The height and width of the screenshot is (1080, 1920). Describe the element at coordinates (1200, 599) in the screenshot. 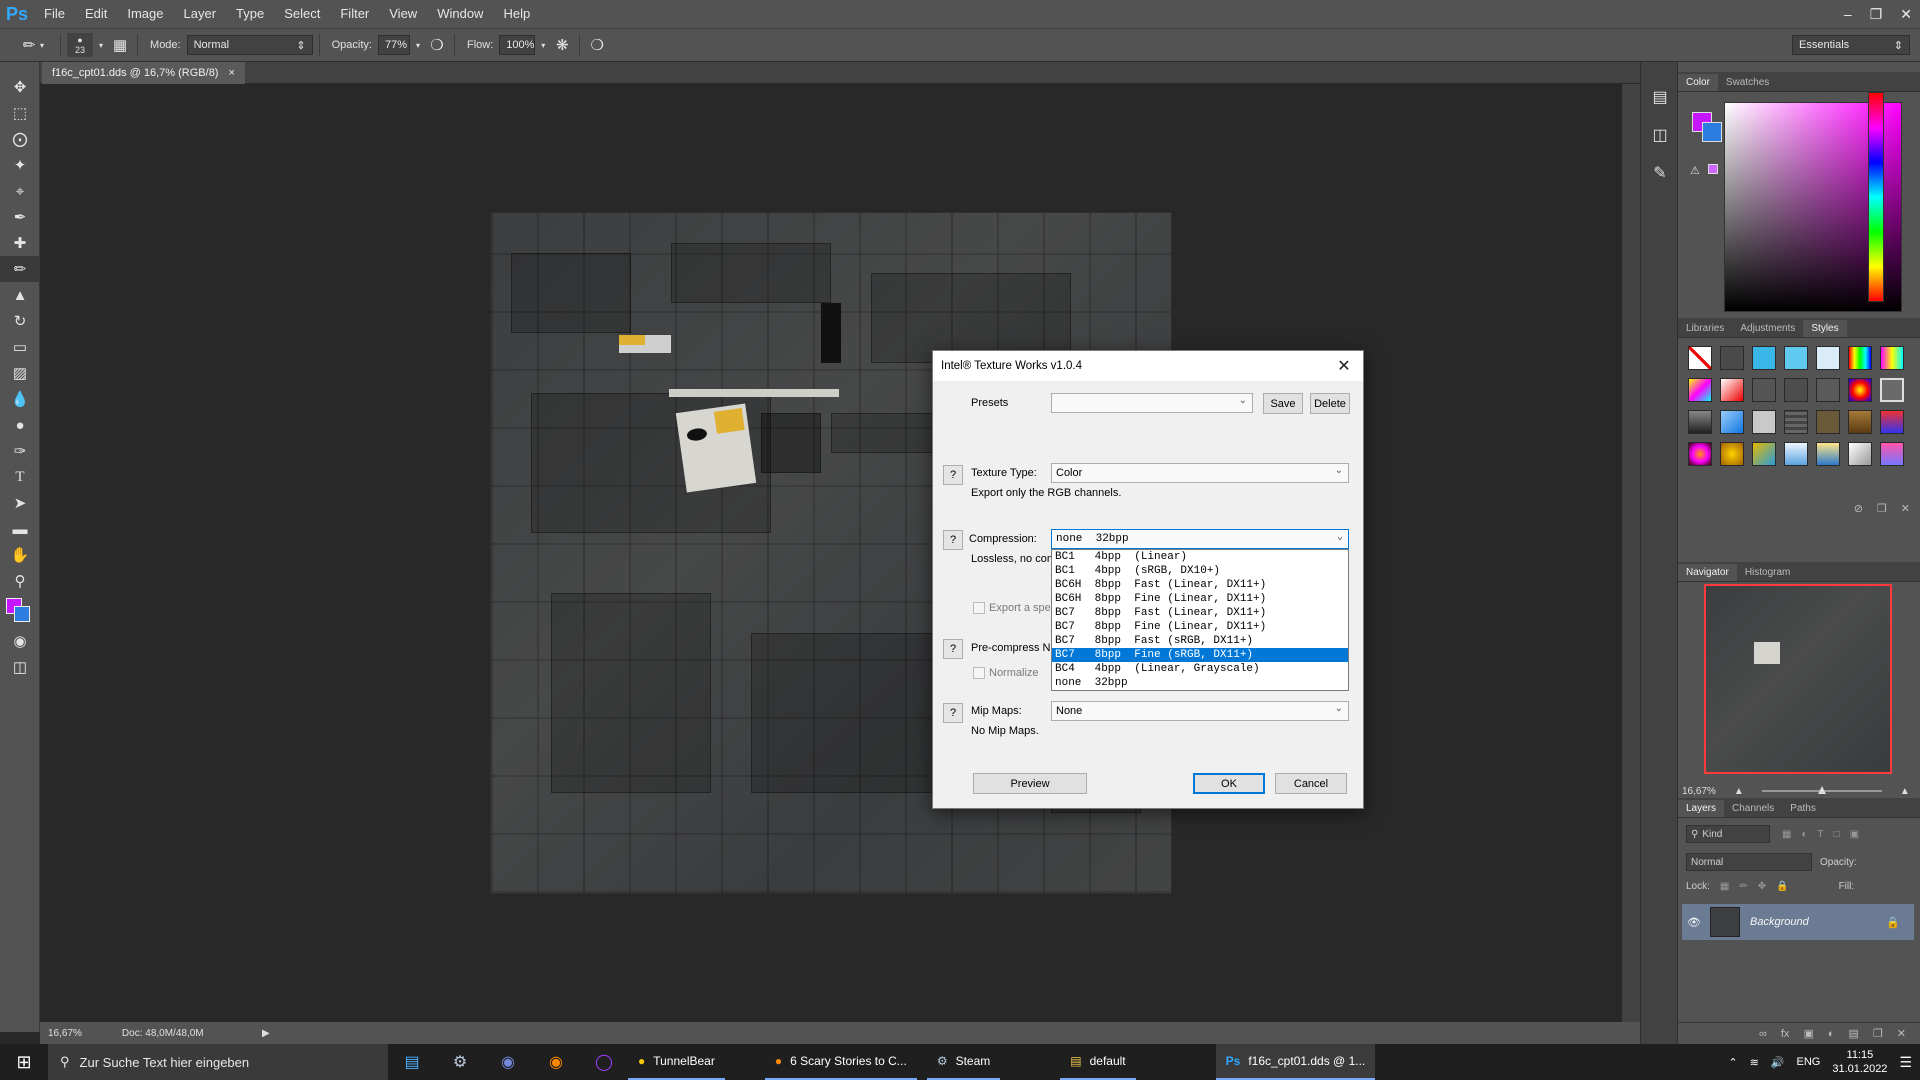

I see `compression-option: BC6H 8bpp Fine (Linear, DX11+)` at that location.